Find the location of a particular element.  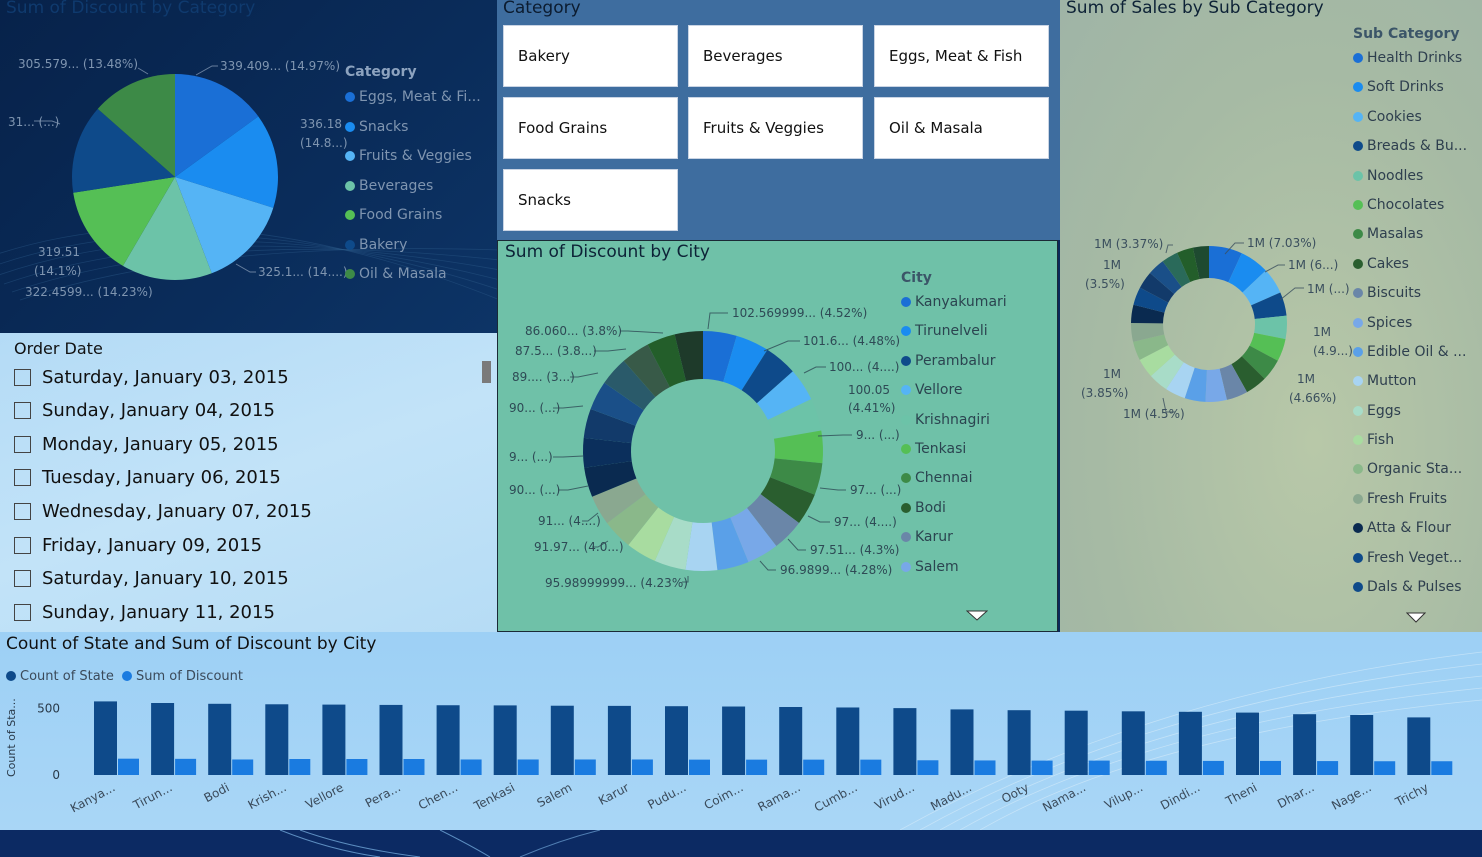

category-legend-item-5: Food Grains is located at coordinates (413, 216).